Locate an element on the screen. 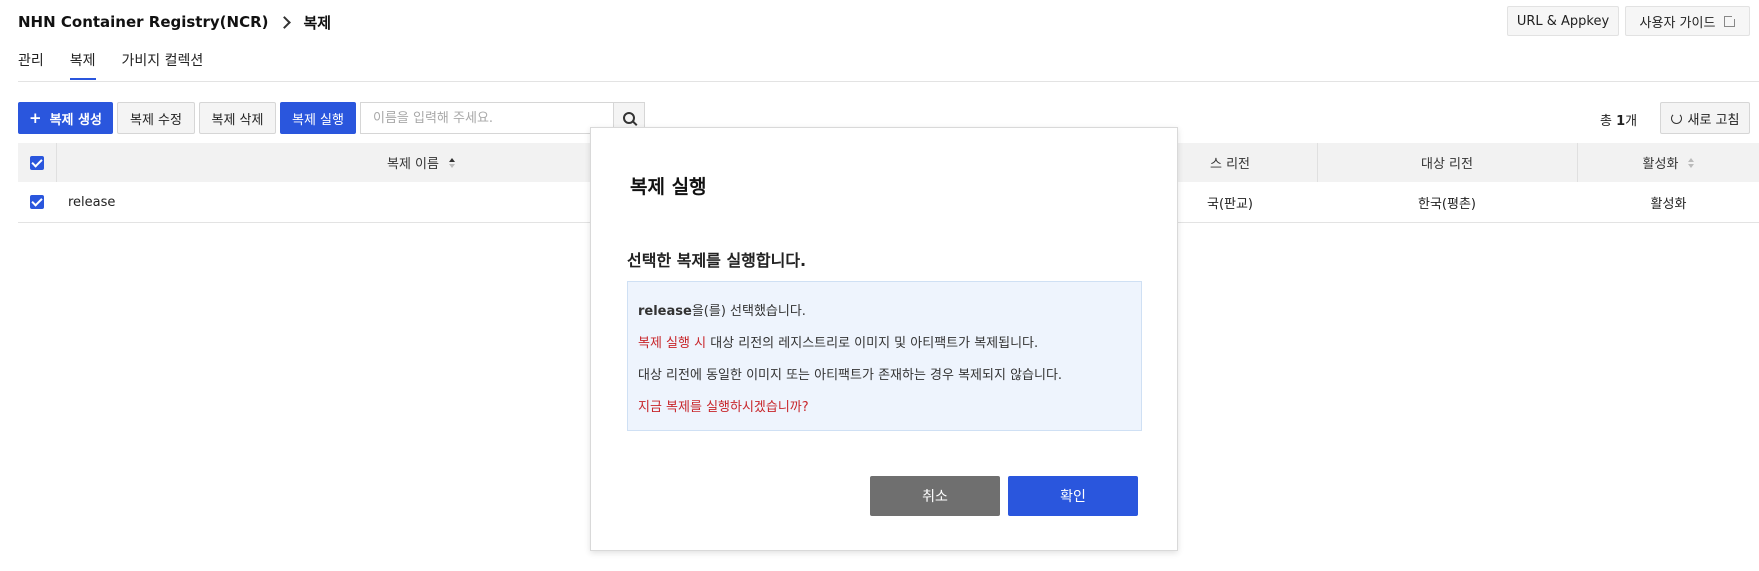  tab-manage: 관리 is located at coordinates (31, 65).